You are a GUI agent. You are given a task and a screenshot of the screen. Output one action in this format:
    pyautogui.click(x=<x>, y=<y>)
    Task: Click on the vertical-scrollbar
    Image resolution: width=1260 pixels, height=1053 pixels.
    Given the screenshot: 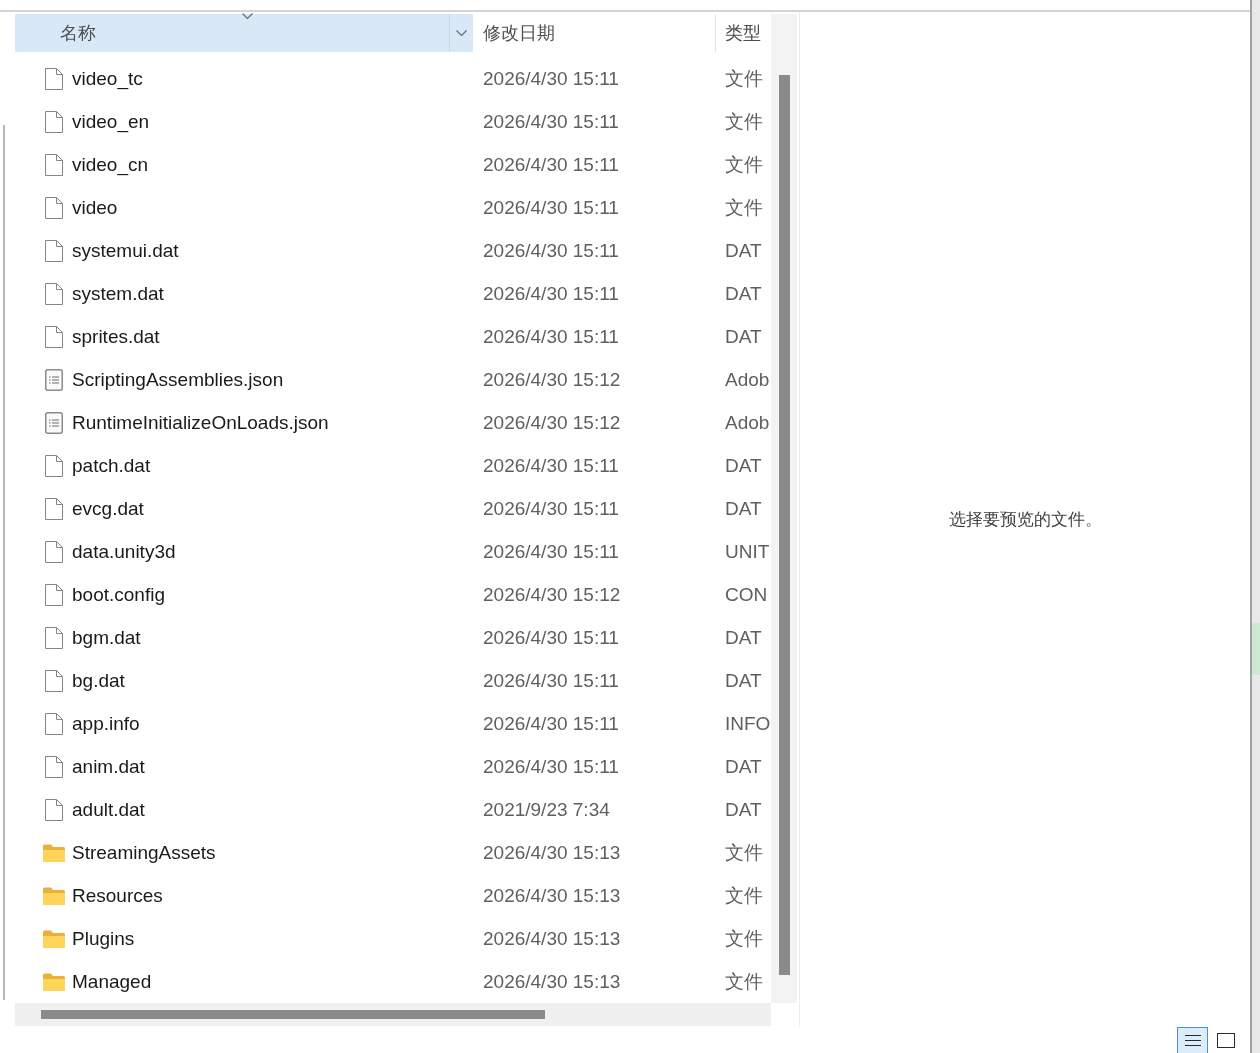 What is the action you would take?
    pyautogui.click(x=784, y=508)
    